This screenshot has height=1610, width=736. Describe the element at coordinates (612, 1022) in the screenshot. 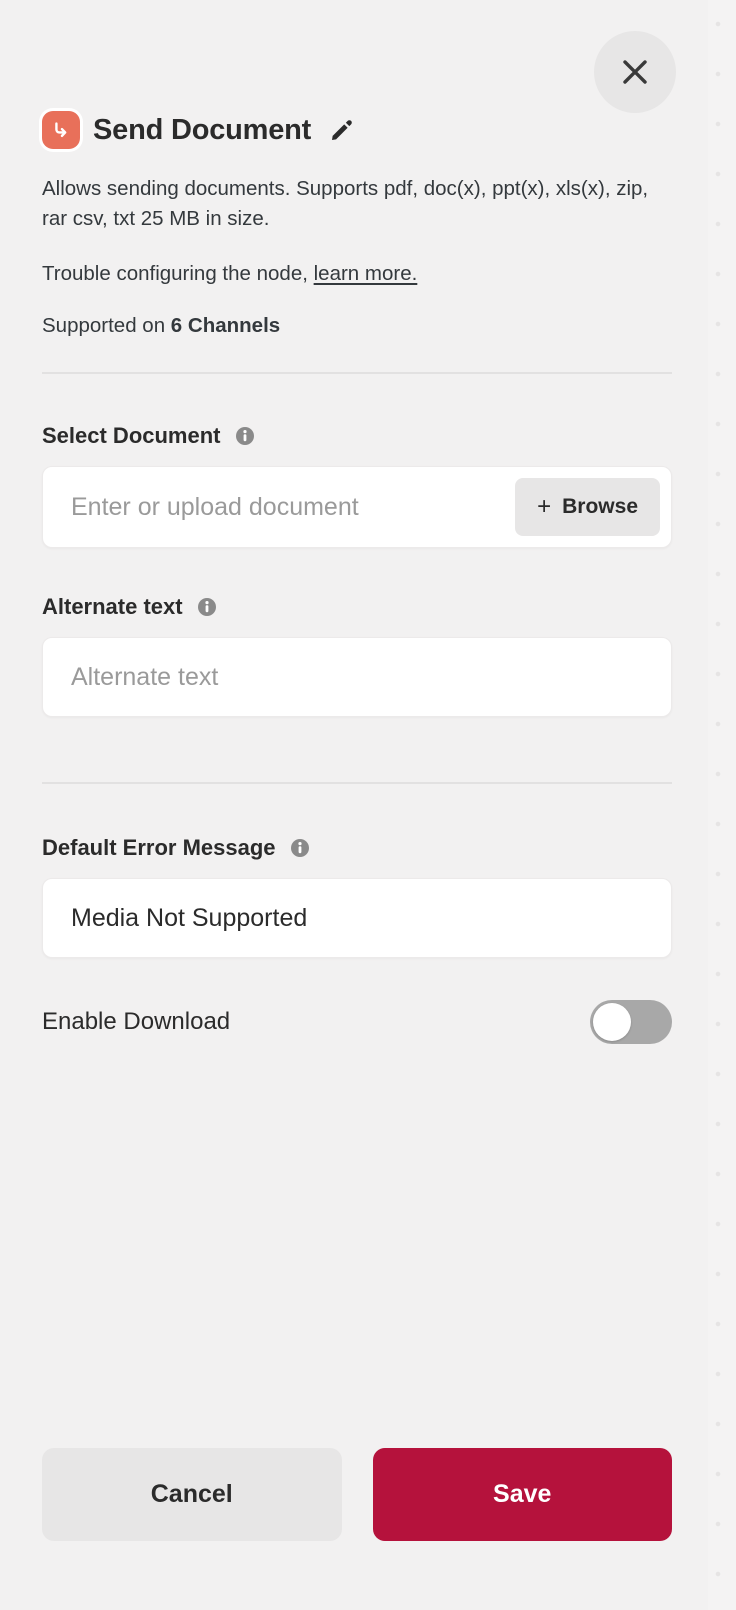

I see `toggle-knob` at that location.